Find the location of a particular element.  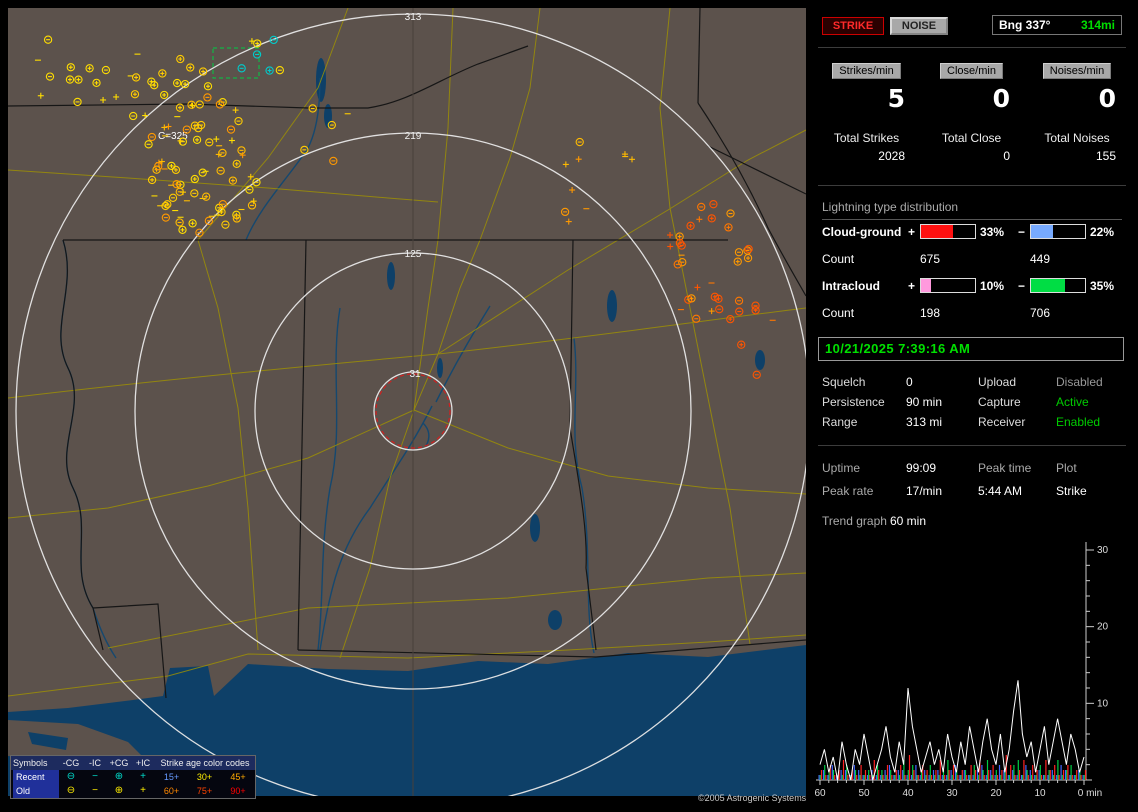

cg-positive-pct: 33% is located at coordinates (992, 232).